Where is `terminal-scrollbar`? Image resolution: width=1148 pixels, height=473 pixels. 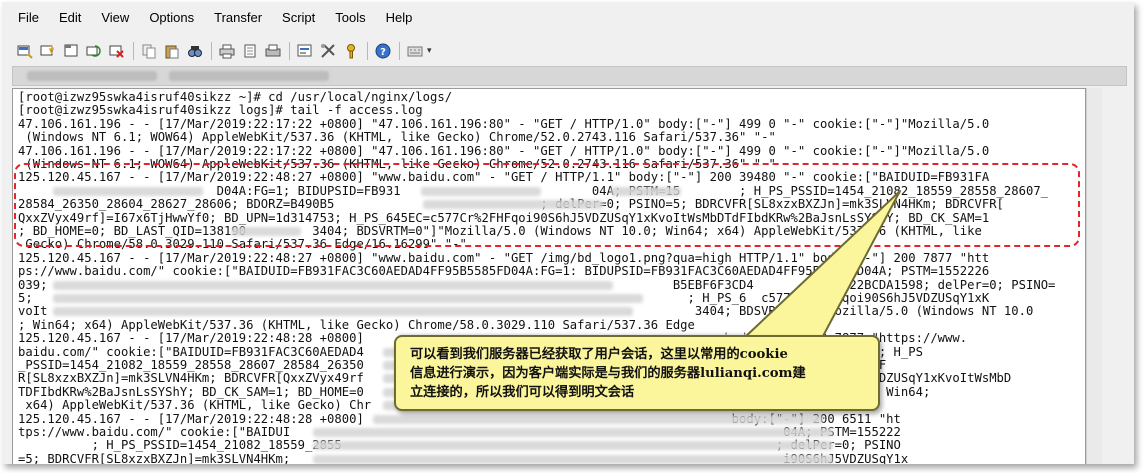
terminal-scrollbar is located at coordinates (1094, 276).